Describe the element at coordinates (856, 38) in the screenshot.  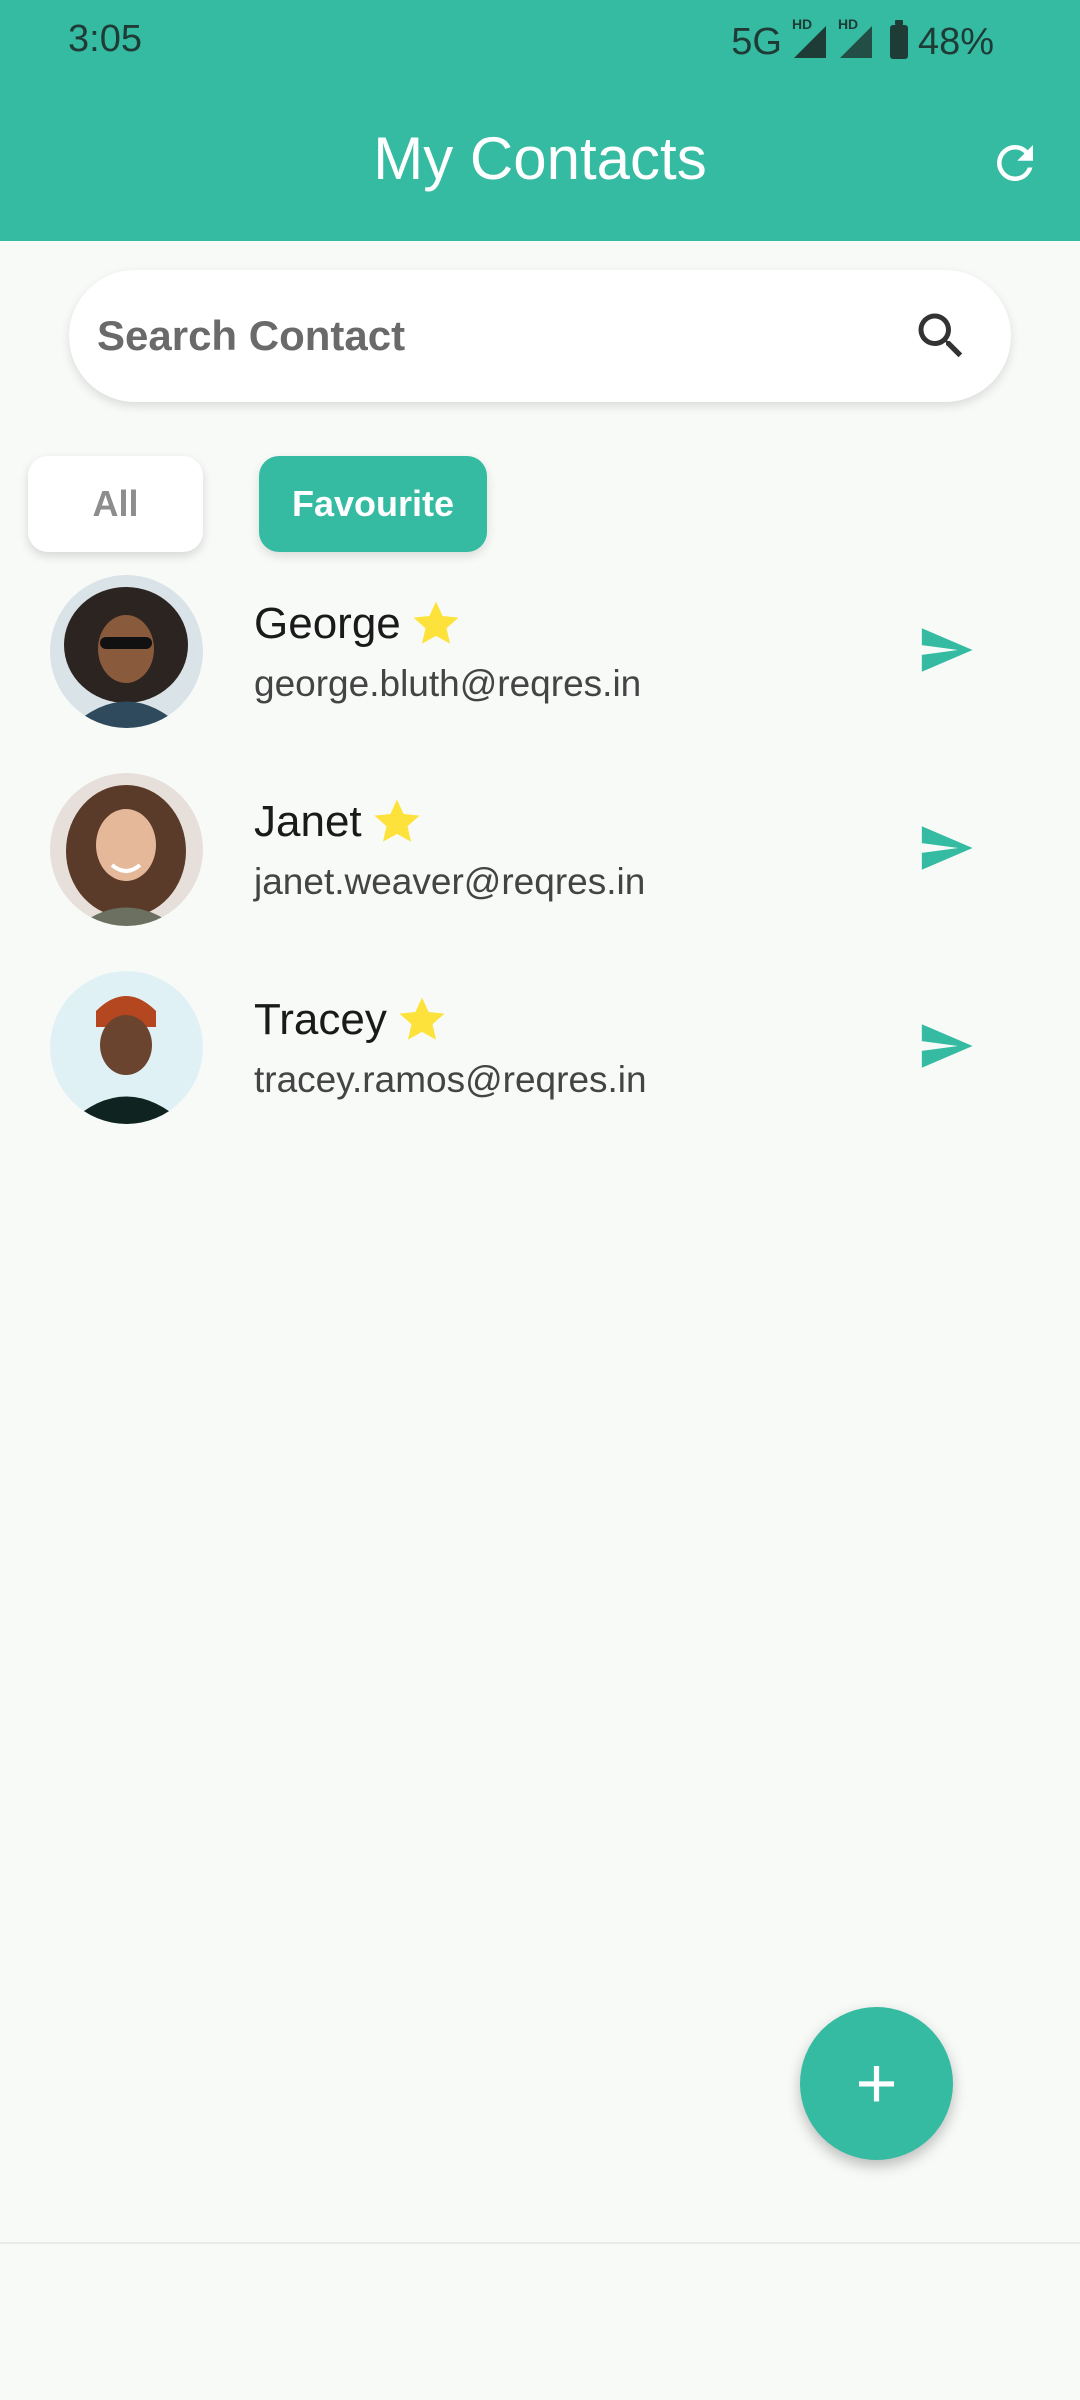
I see `signal-icon-2: HD` at that location.